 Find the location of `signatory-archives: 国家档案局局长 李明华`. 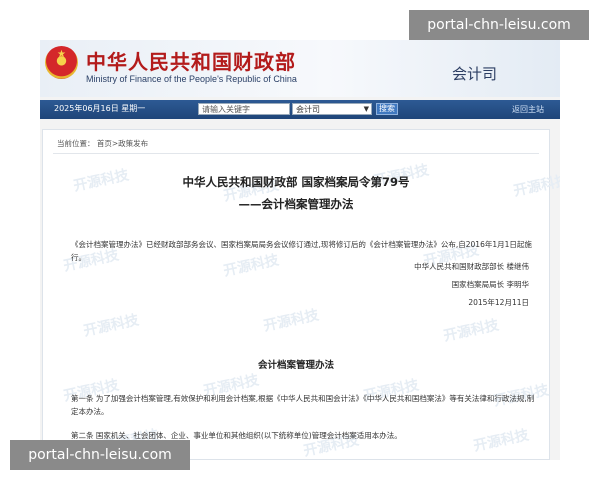

signatory-archives: 国家档案局局长 李明华 is located at coordinates (490, 284).